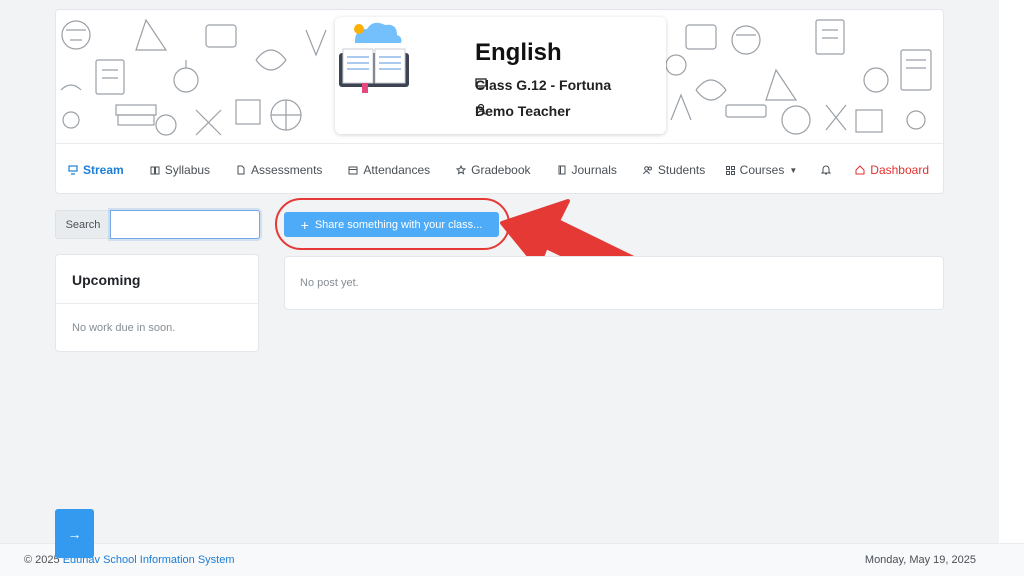  I want to click on grid-icon, so click(730, 170).